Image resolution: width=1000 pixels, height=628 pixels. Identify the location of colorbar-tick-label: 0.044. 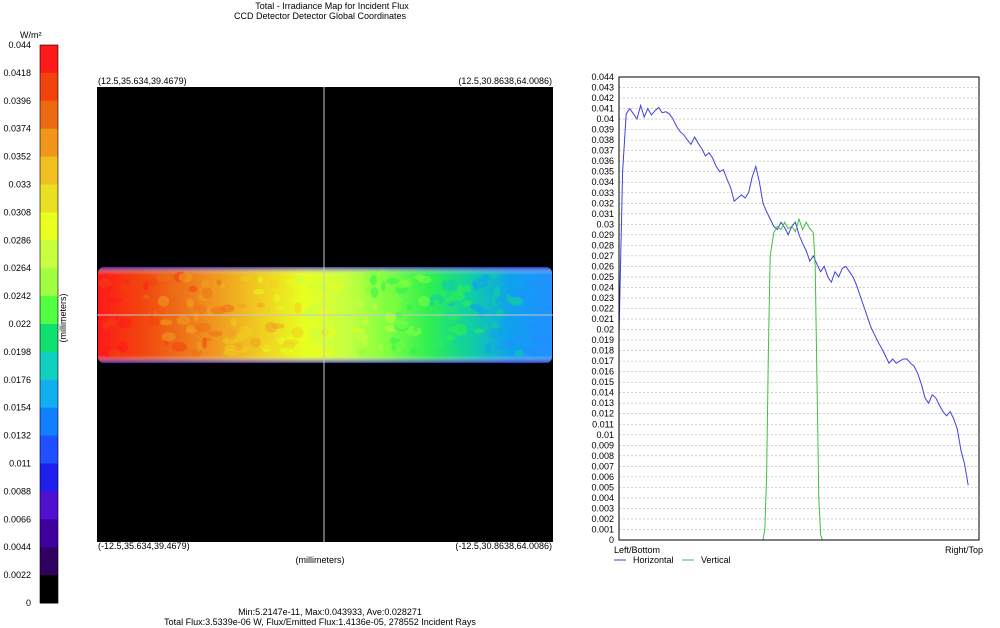
(19, 45).